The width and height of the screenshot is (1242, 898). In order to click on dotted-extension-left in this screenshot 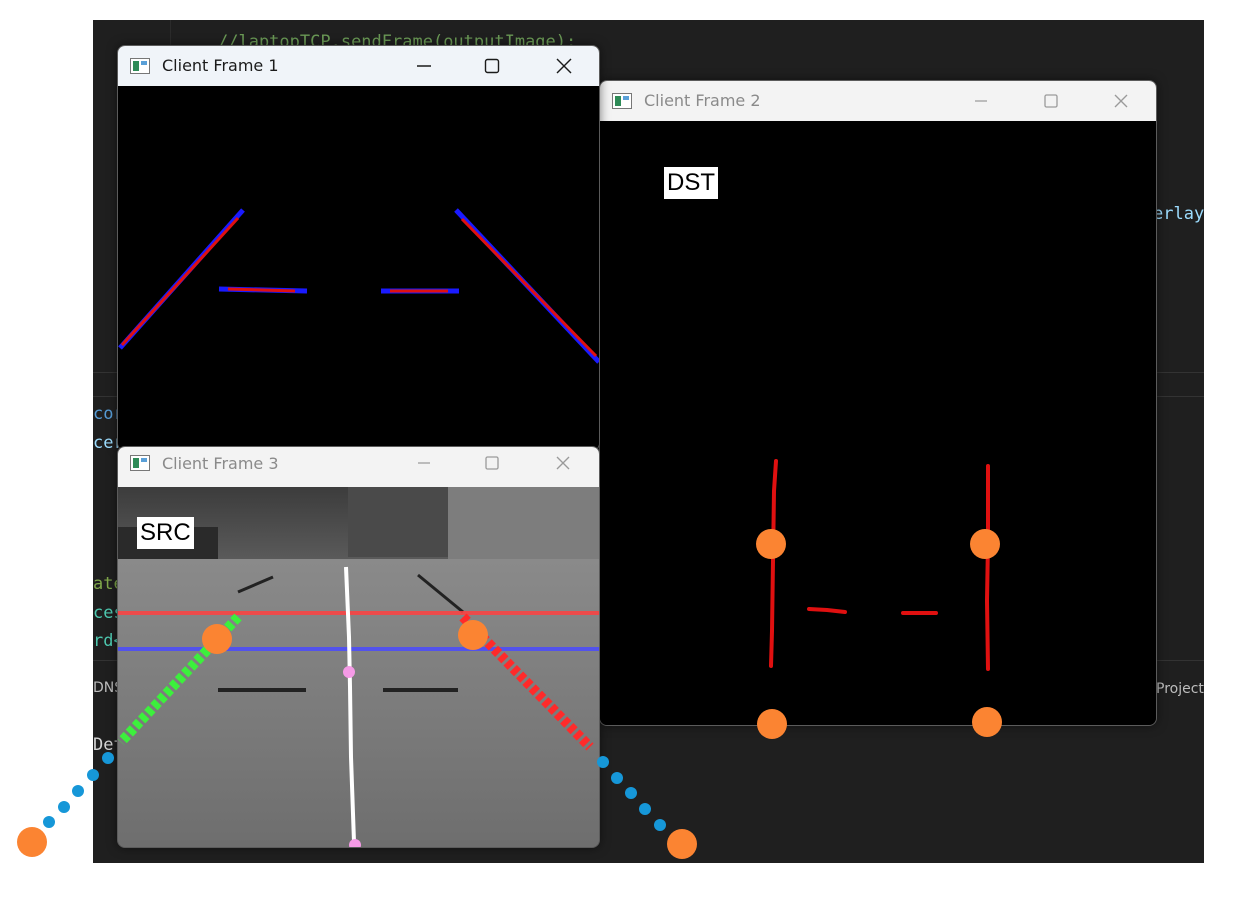, I will do `click(78, 790)`.